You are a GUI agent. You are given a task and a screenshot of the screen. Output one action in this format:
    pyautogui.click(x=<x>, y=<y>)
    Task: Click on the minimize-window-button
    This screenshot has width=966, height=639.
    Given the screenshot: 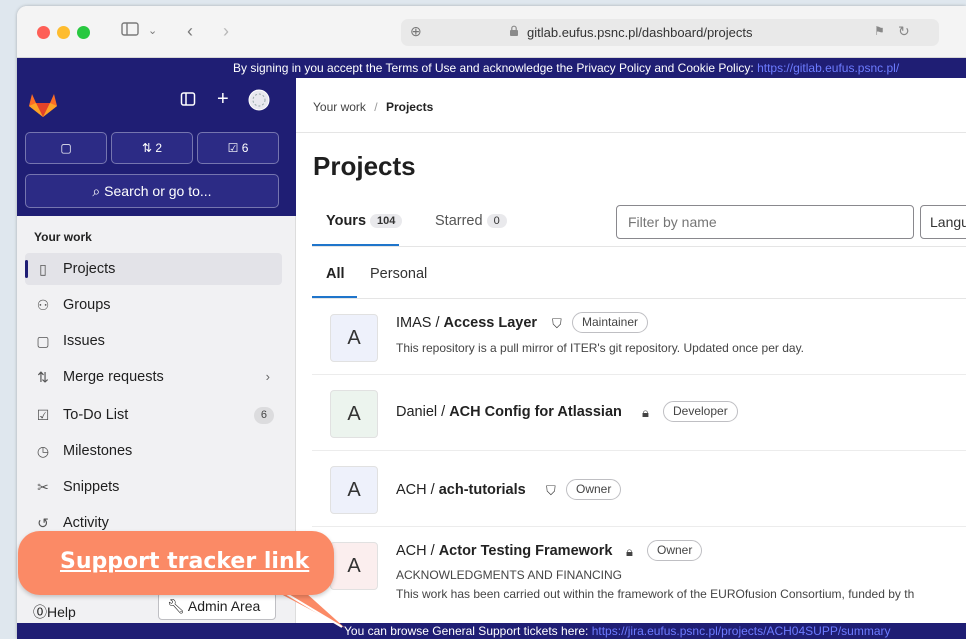 What is the action you would take?
    pyautogui.click(x=63, y=32)
    